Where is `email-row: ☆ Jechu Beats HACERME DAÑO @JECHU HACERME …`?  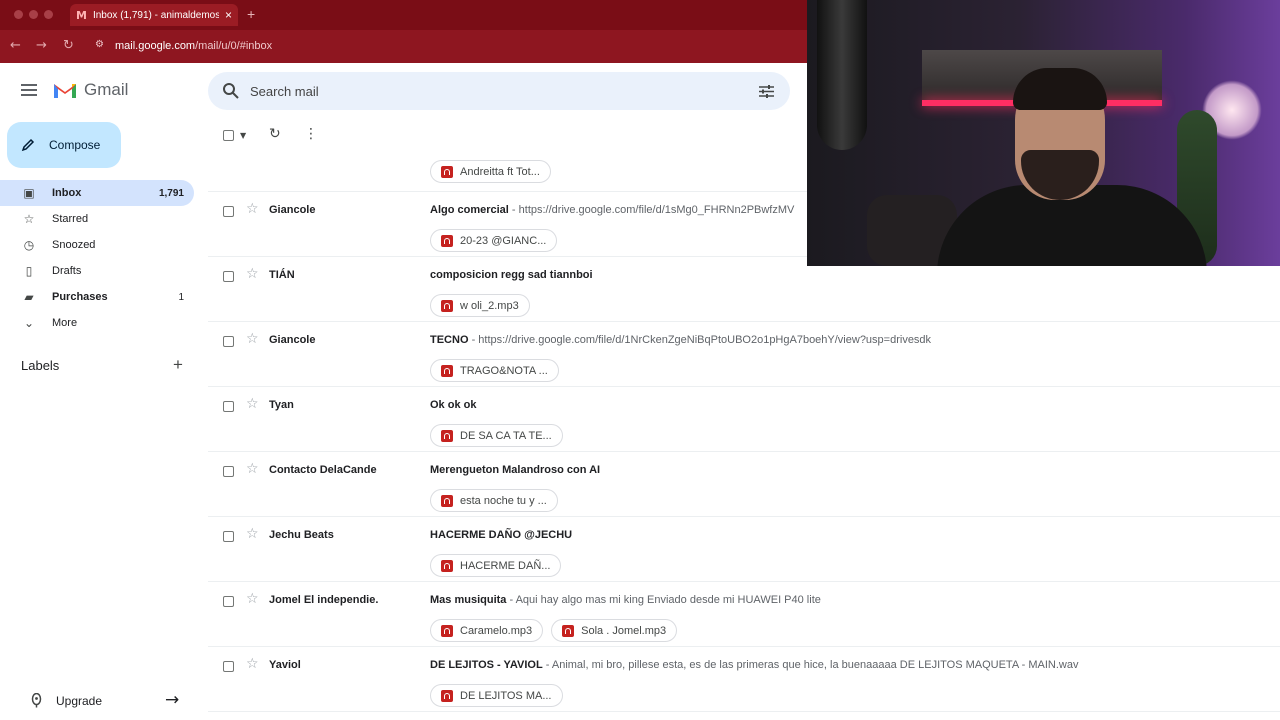
email-row: ☆ Jechu Beats HACERME DAÑO @JECHU HACERME … is located at coordinates (744, 549).